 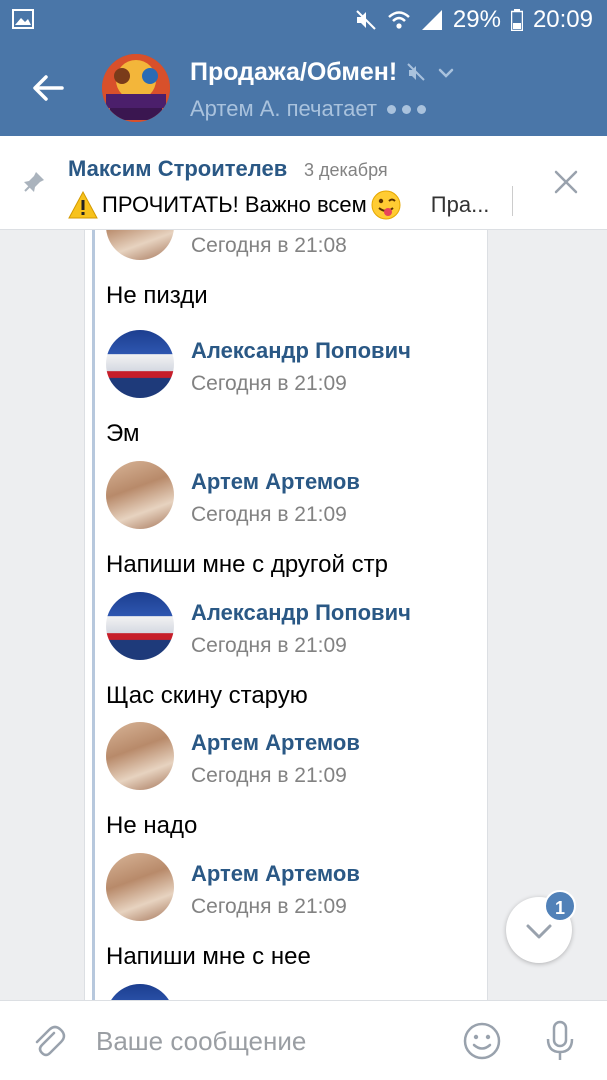 I want to click on mute-icon, so click(x=366, y=20).